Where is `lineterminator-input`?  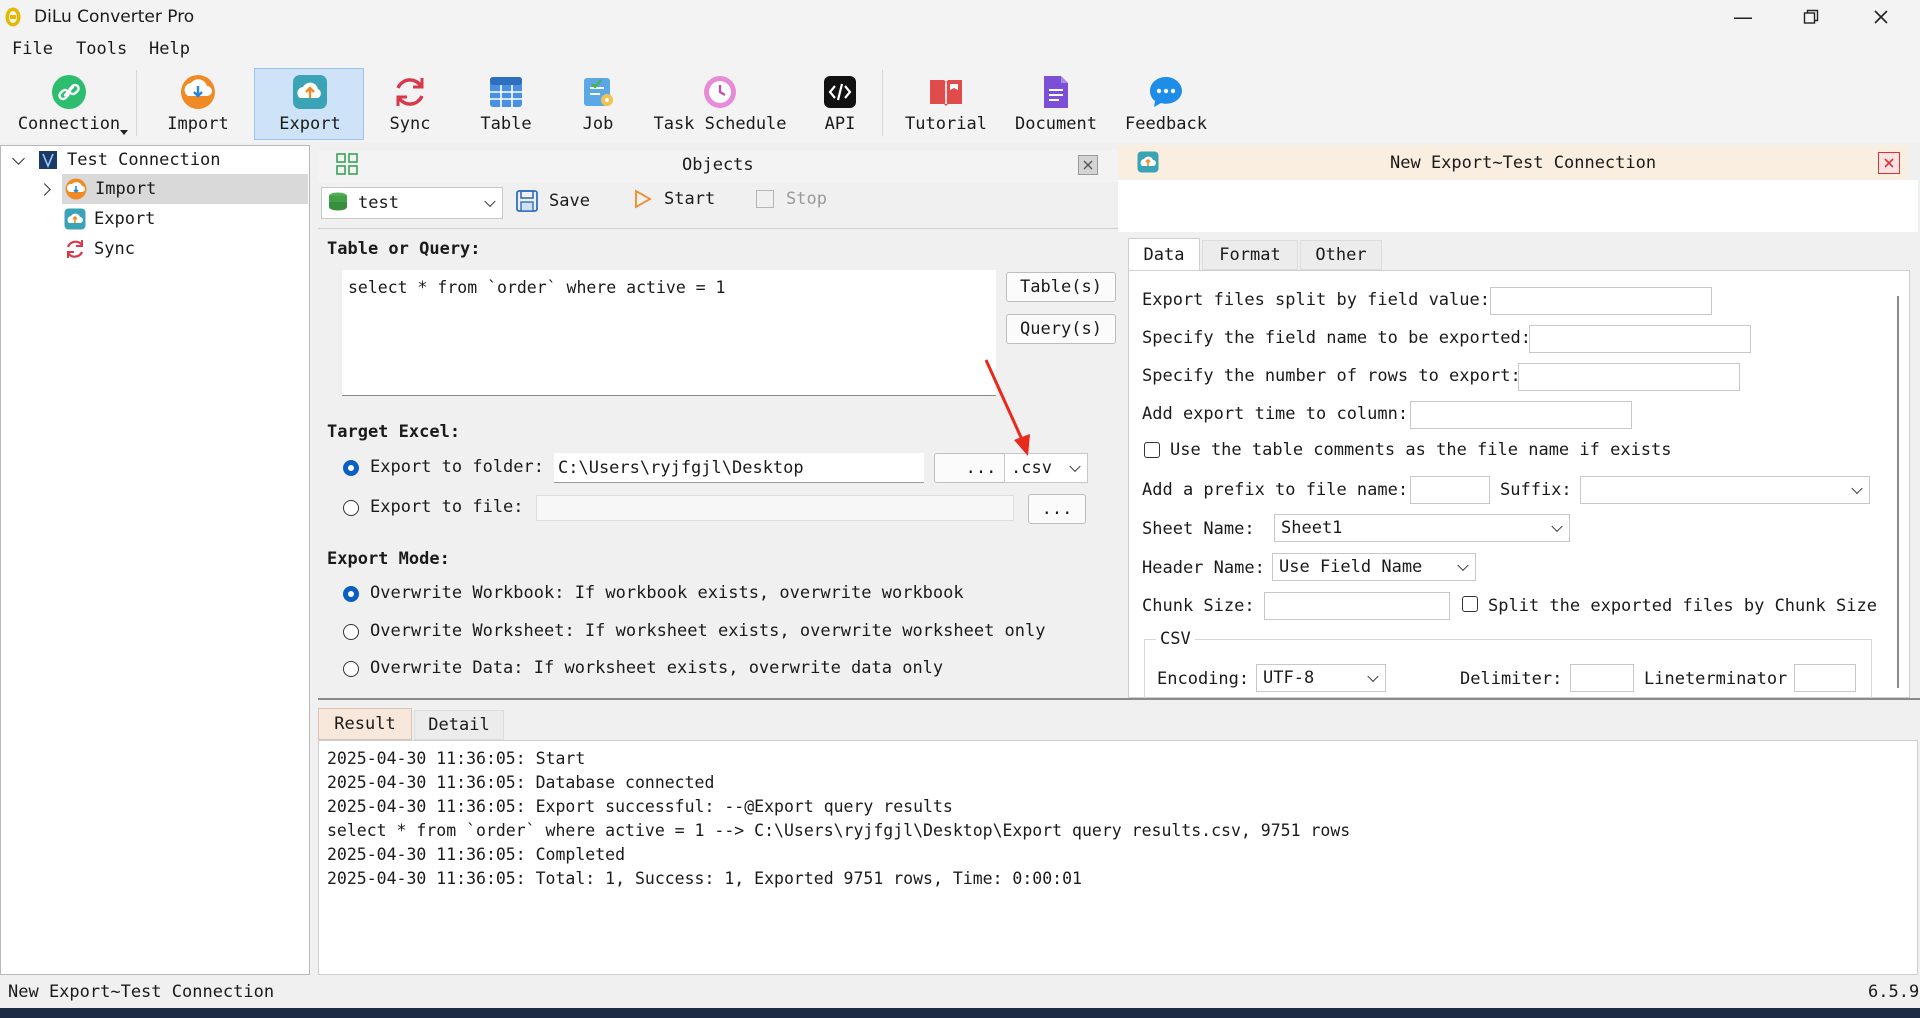
lineterminator-input is located at coordinates (1825, 678).